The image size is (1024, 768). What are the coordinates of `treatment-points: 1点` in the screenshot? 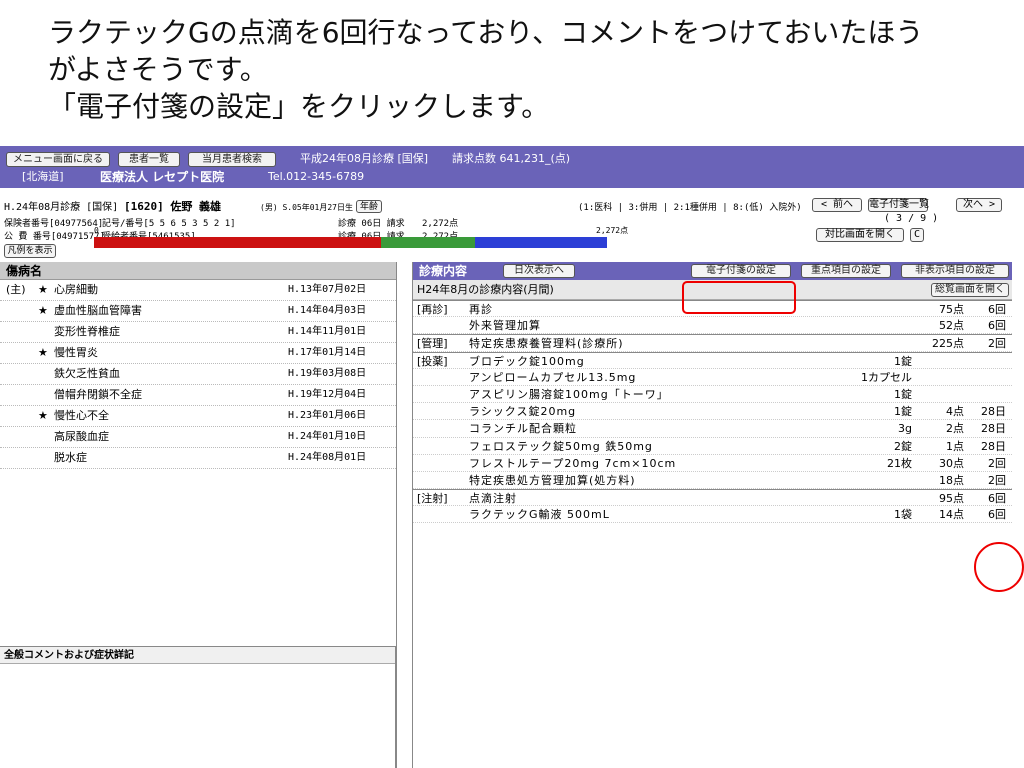 It's located at (955, 446).